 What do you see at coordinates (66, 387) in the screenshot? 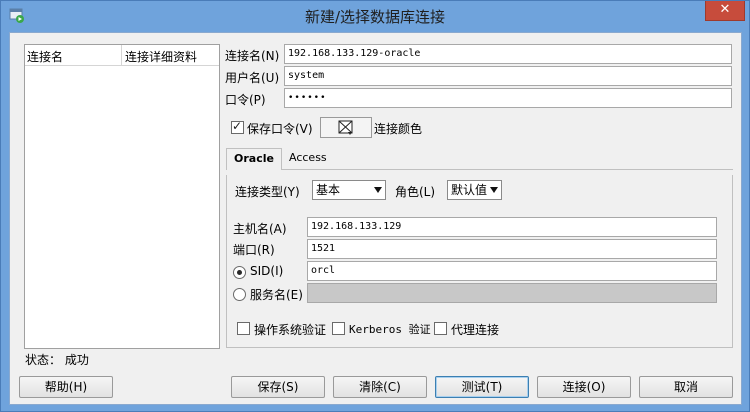
I see `help-button: 帮助(H)` at bounding box center [66, 387].